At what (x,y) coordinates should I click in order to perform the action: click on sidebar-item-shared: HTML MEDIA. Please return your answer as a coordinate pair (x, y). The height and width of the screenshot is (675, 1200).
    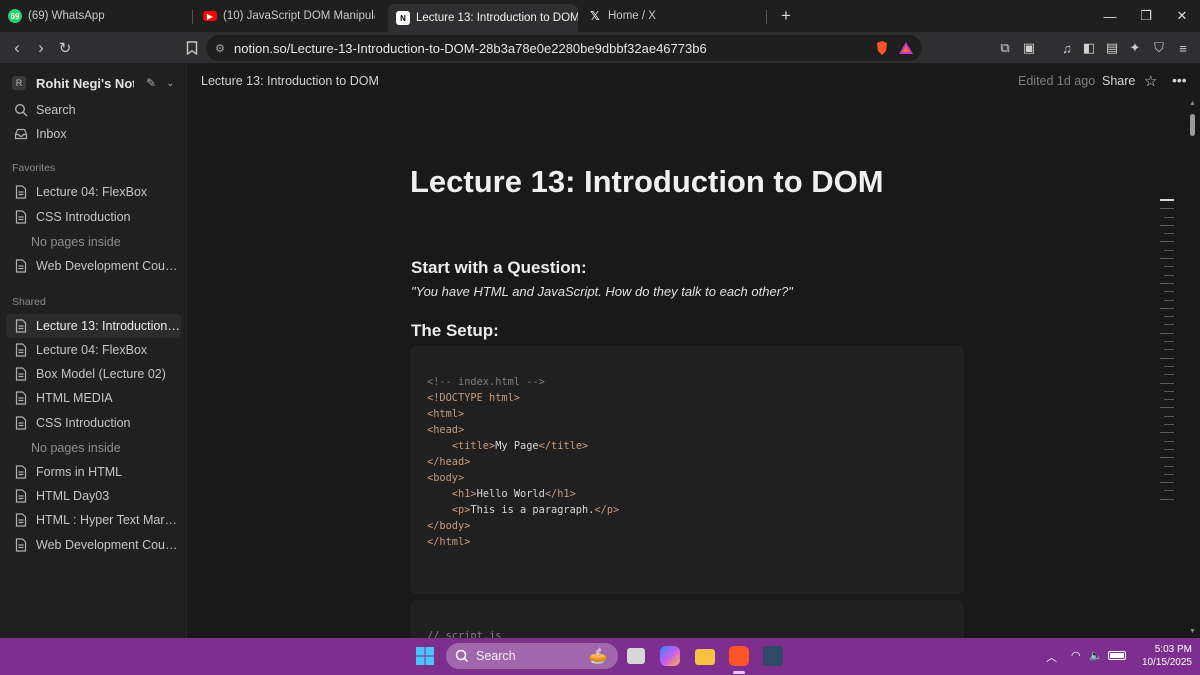
    Looking at the image, I should click on (93, 398).